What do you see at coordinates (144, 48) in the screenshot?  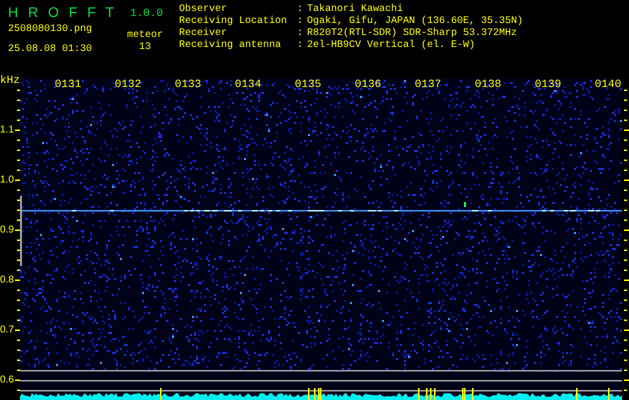 I see `meteor-count: 13` at bounding box center [144, 48].